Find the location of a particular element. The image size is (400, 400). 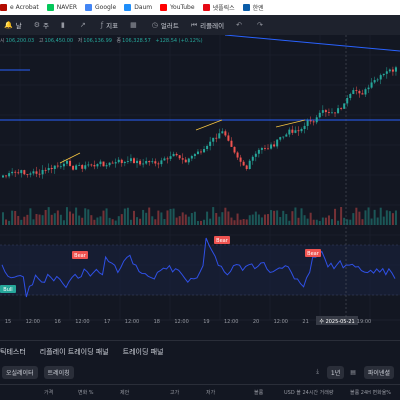

toolbar-item: ◷ 얼러트 is located at coordinates (165, 25).